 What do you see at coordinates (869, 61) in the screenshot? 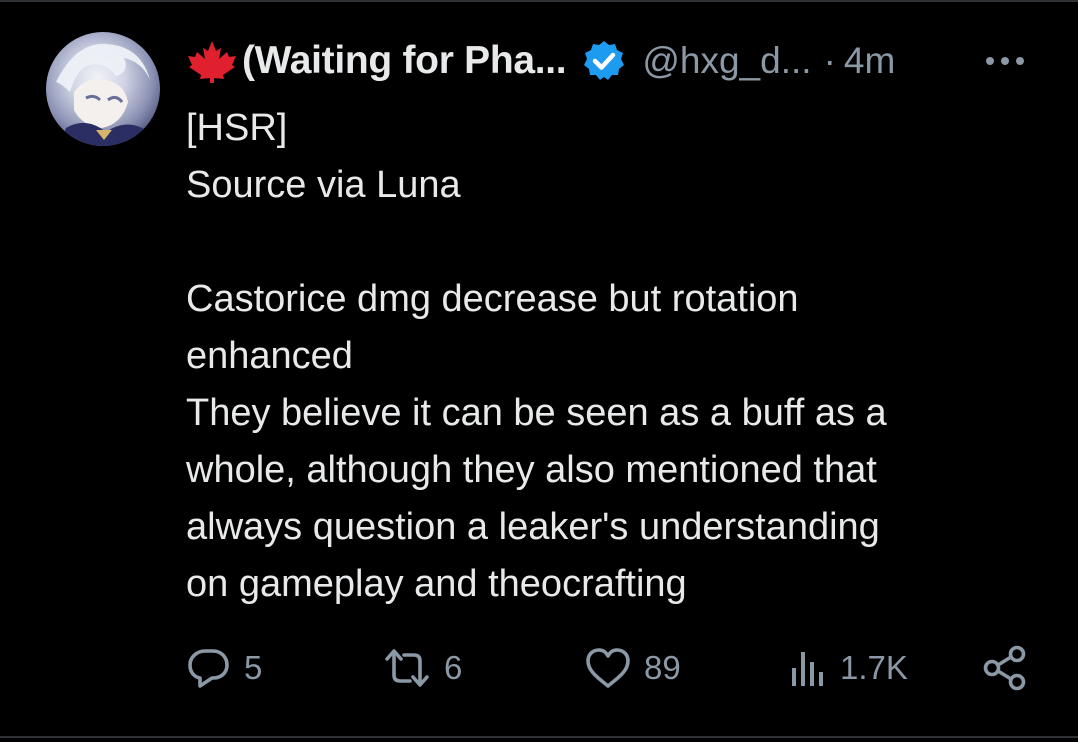
I see `tweet-timestamp: 4m` at bounding box center [869, 61].